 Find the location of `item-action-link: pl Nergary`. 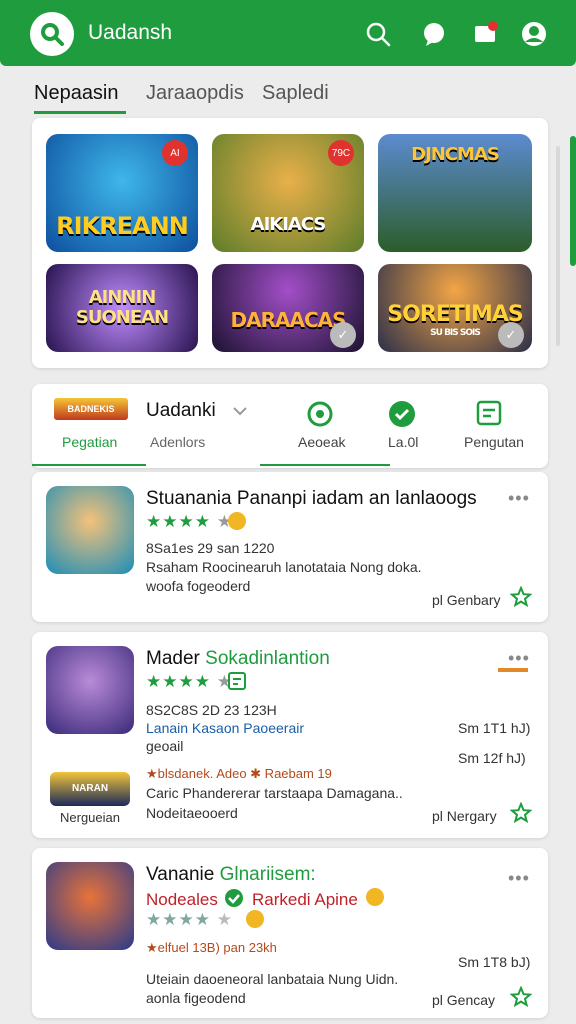

item-action-link: pl Nergary is located at coordinates (464, 816).